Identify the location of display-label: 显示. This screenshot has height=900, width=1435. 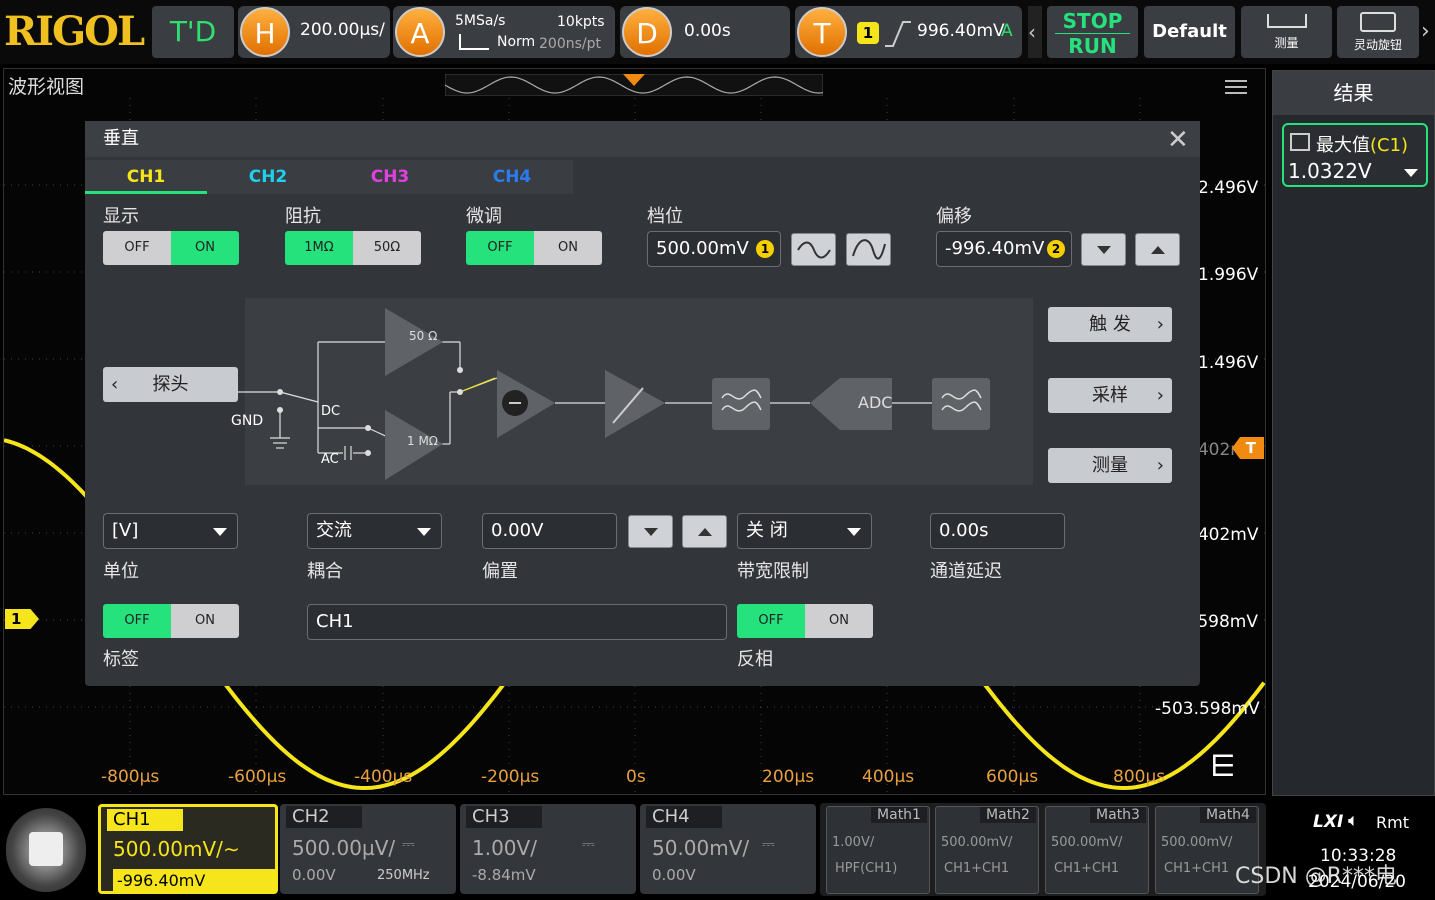
(121, 216).